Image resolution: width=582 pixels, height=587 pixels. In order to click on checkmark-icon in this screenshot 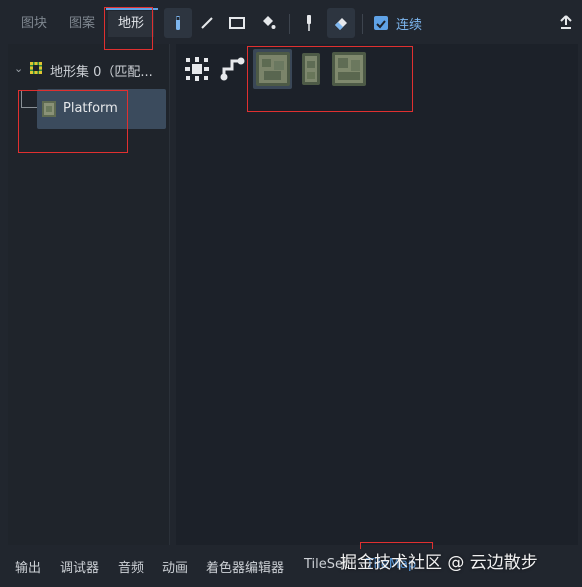, I will do `click(381, 24)`.